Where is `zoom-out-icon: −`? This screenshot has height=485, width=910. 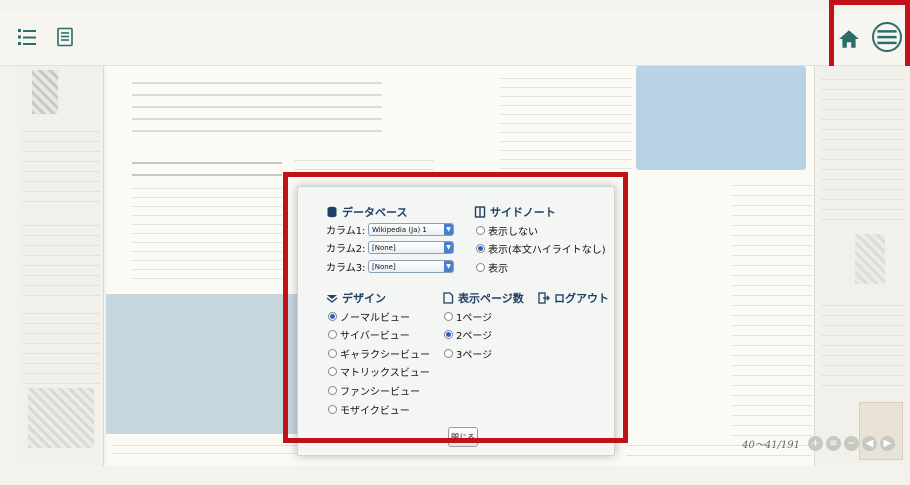 zoom-out-icon: − is located at coordinates (851, 443).